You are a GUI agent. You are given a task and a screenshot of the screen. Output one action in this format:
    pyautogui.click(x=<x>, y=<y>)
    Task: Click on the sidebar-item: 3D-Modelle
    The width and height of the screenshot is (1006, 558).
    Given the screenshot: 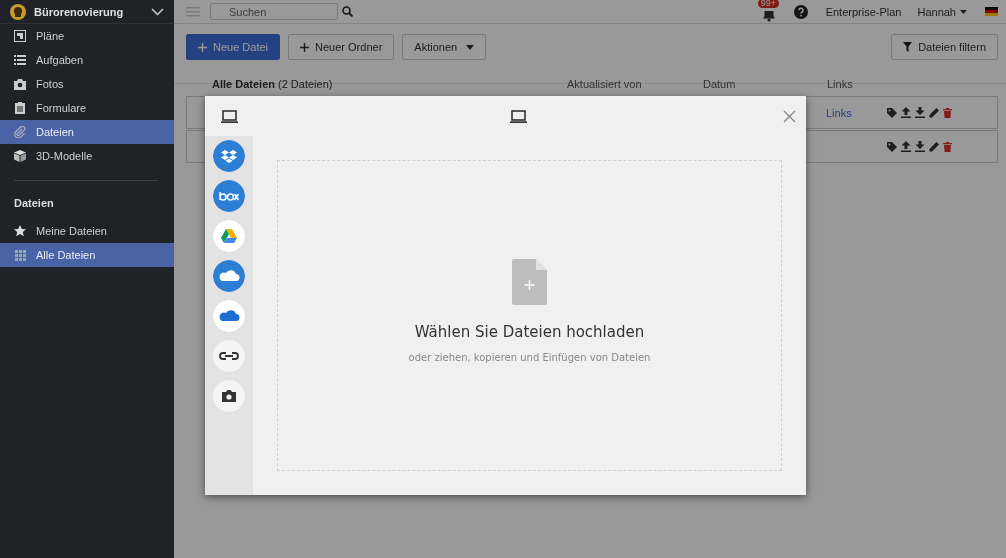 What is the action you would take?
    pyautogui.click(x=87, y=156)
    